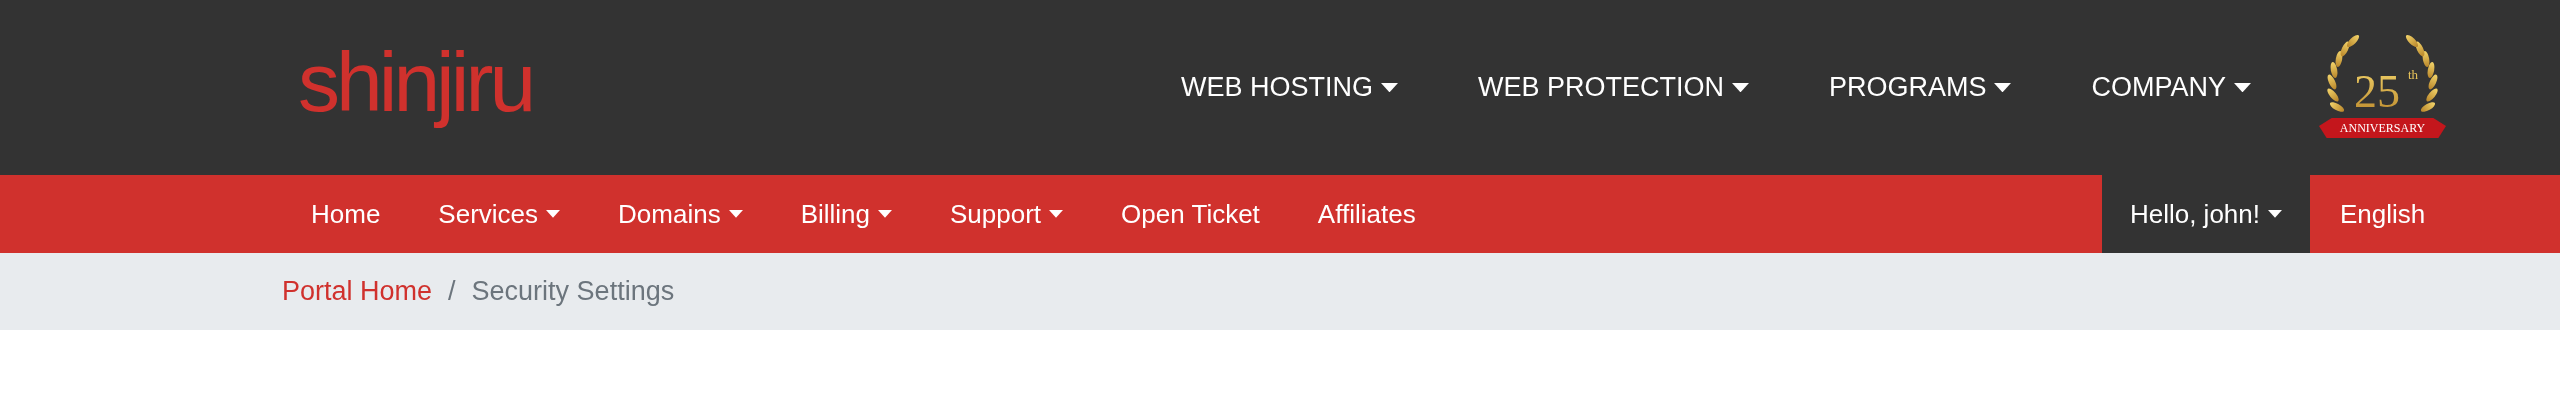  What do you see at coordinates (357, 291) in the screenshot?
I see `breadcrumb-link: Portal Home` at bounding box center [357, 291].